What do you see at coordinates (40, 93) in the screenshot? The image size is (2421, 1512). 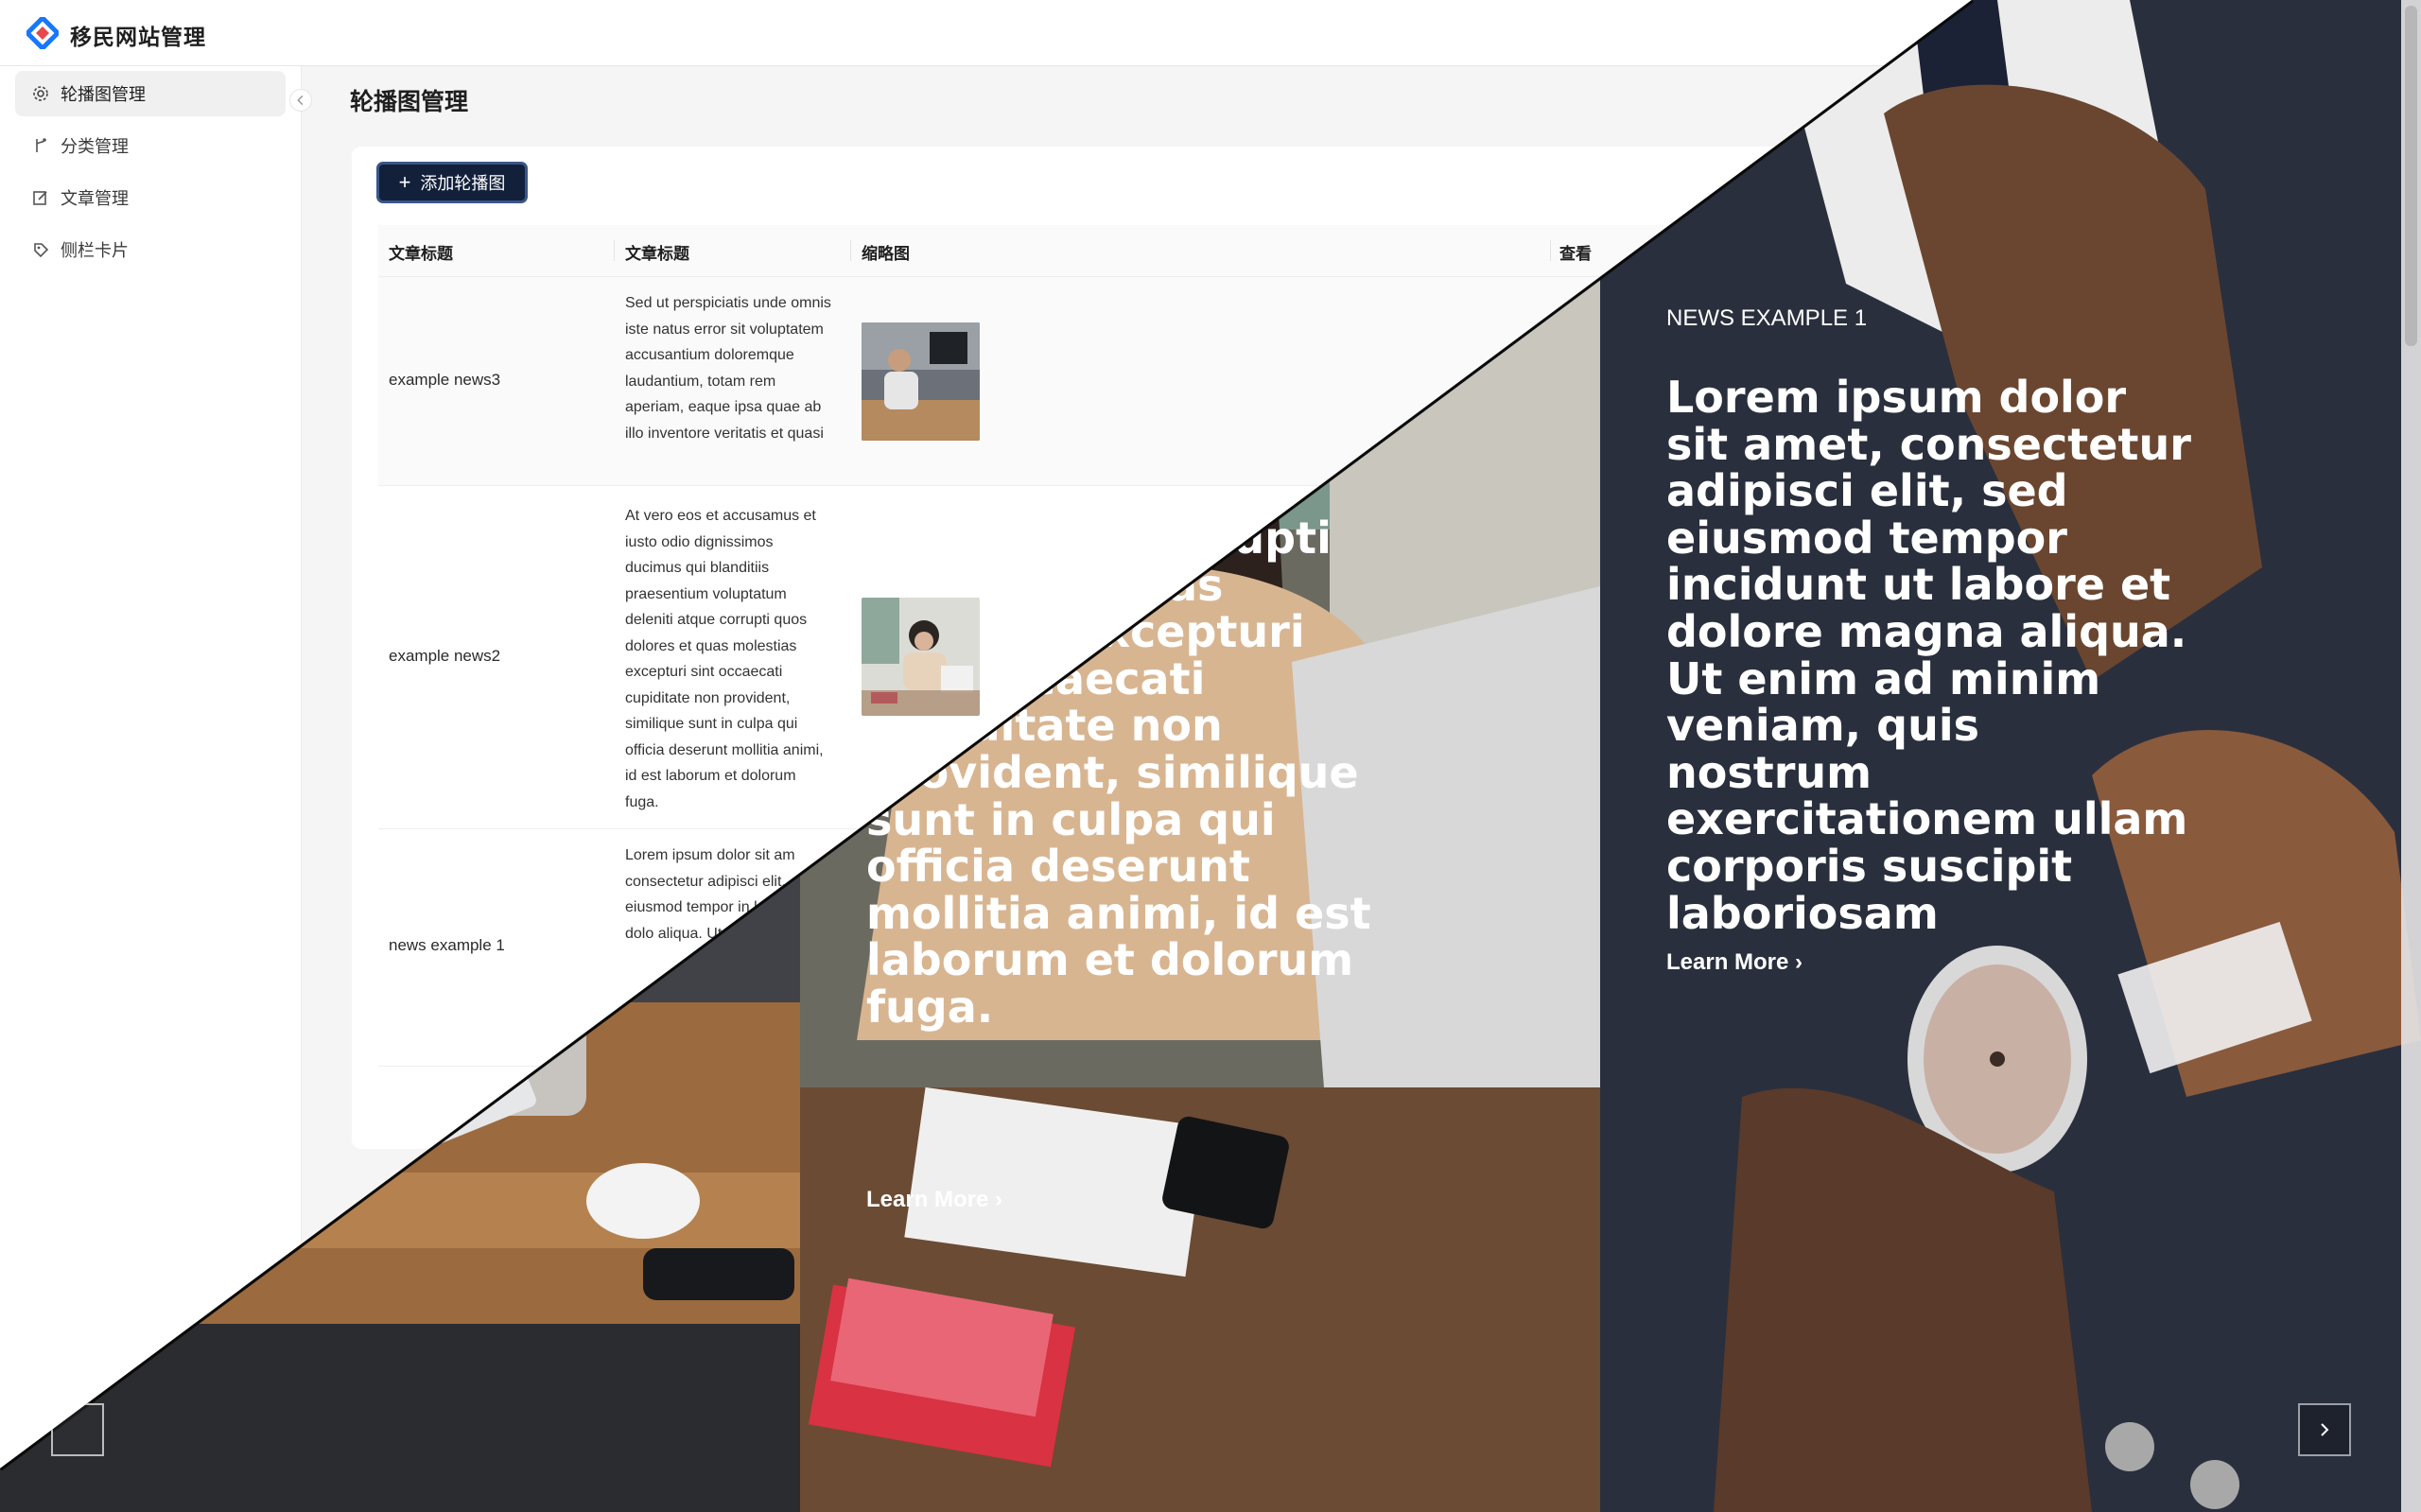 I see `gear-icon` at bounding box center [40, 93].